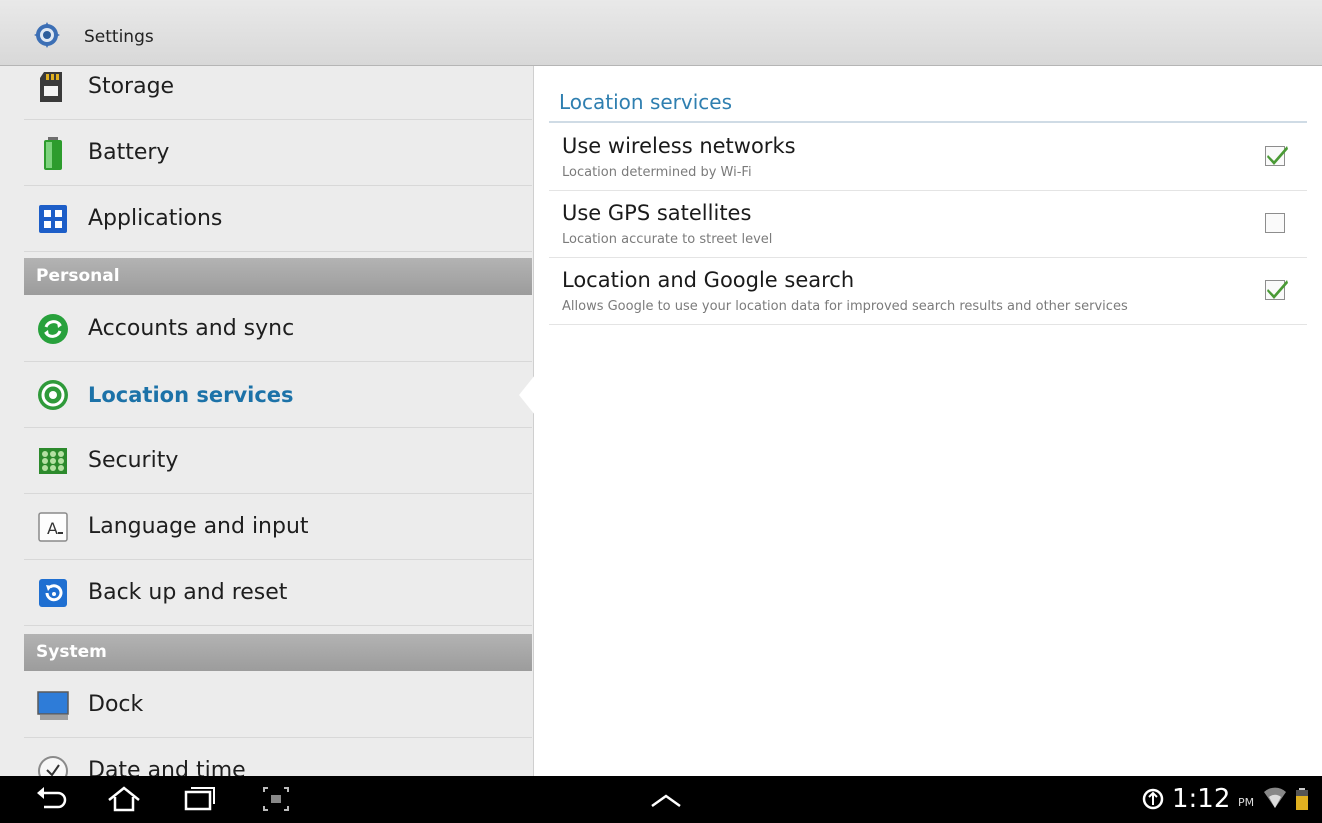  I want to click on app-title: Settings, so click(119, 37).